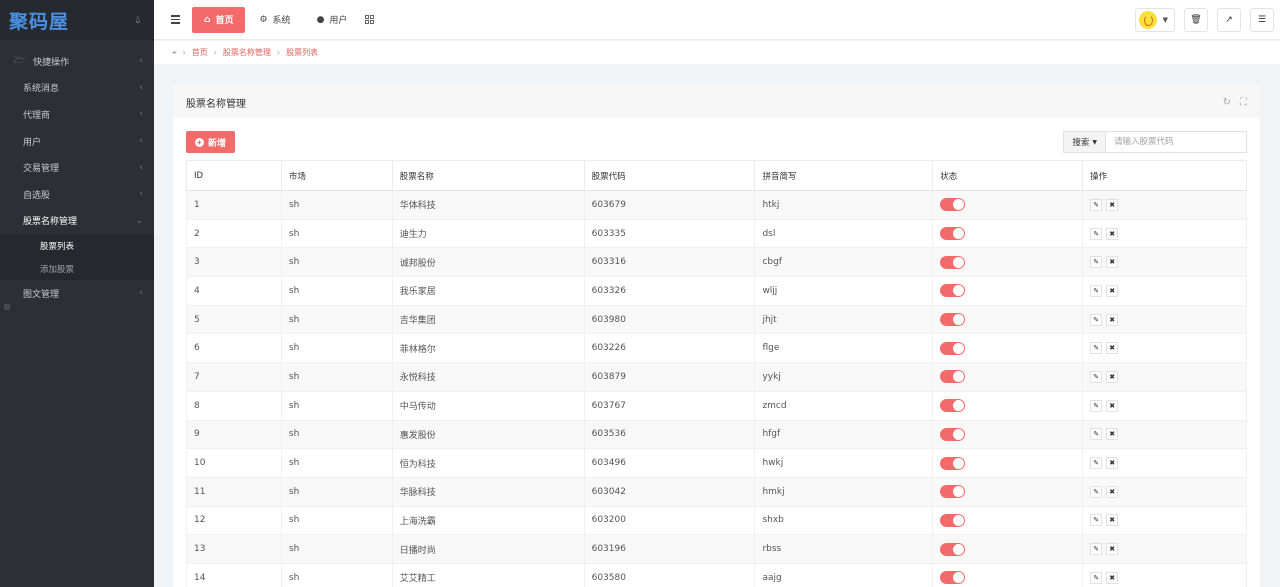 The height and width of the screenshot is (587, 1280). What do you see at coordinates (716, 291) in the screenshot?
I see `table-row: 4 sh 我乐家居 603326 wljj ✎ ✖` at bounding box center [716, 291].